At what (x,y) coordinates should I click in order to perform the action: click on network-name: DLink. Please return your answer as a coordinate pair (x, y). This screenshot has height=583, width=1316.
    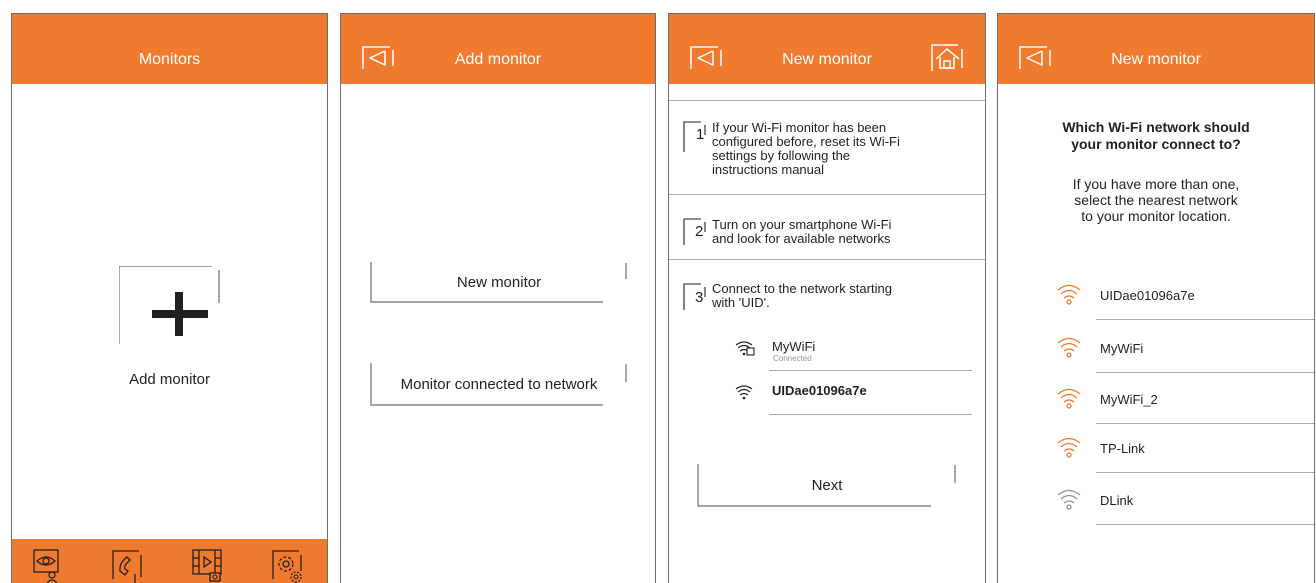
    Looking at the image, I should click on (1117, 500).